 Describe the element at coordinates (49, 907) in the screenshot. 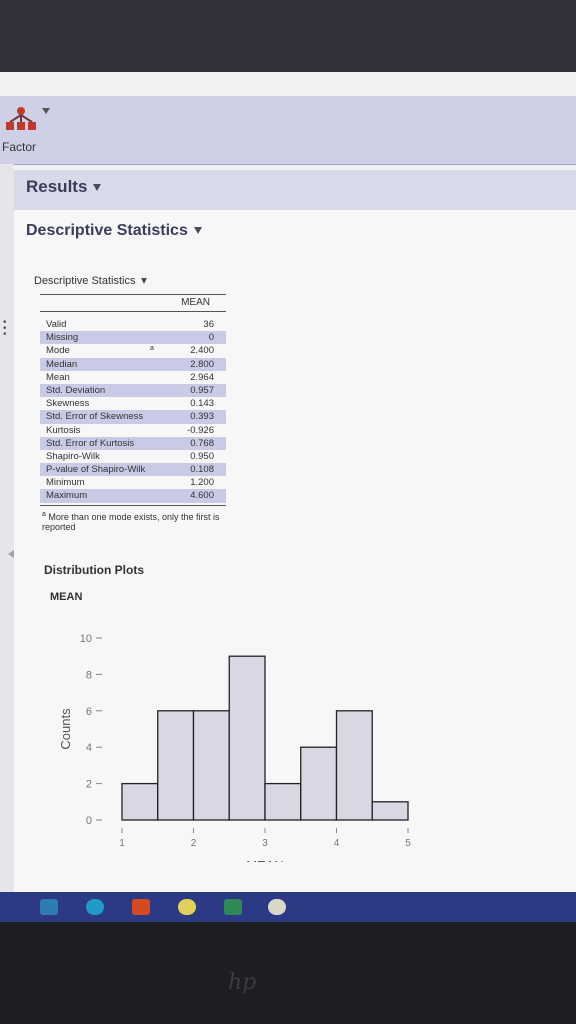

I see `mail-icon` at that location.